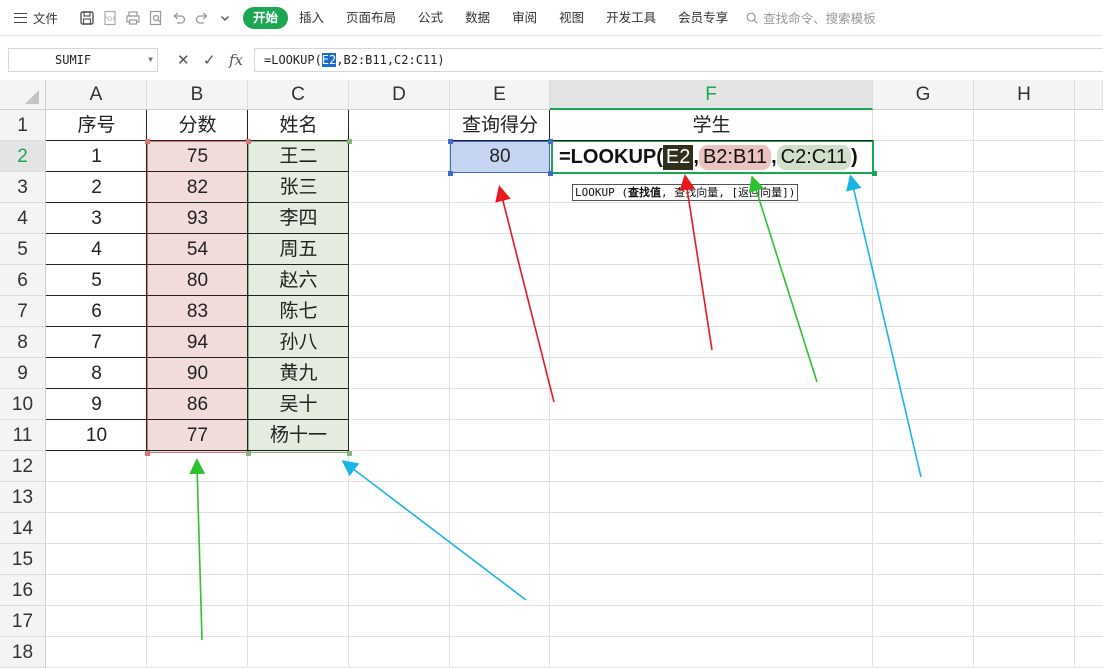  What do you see at coordinates (23, 590) in the screenshot?
I see `row-header-16: 16` at bounding box center [23, 590].